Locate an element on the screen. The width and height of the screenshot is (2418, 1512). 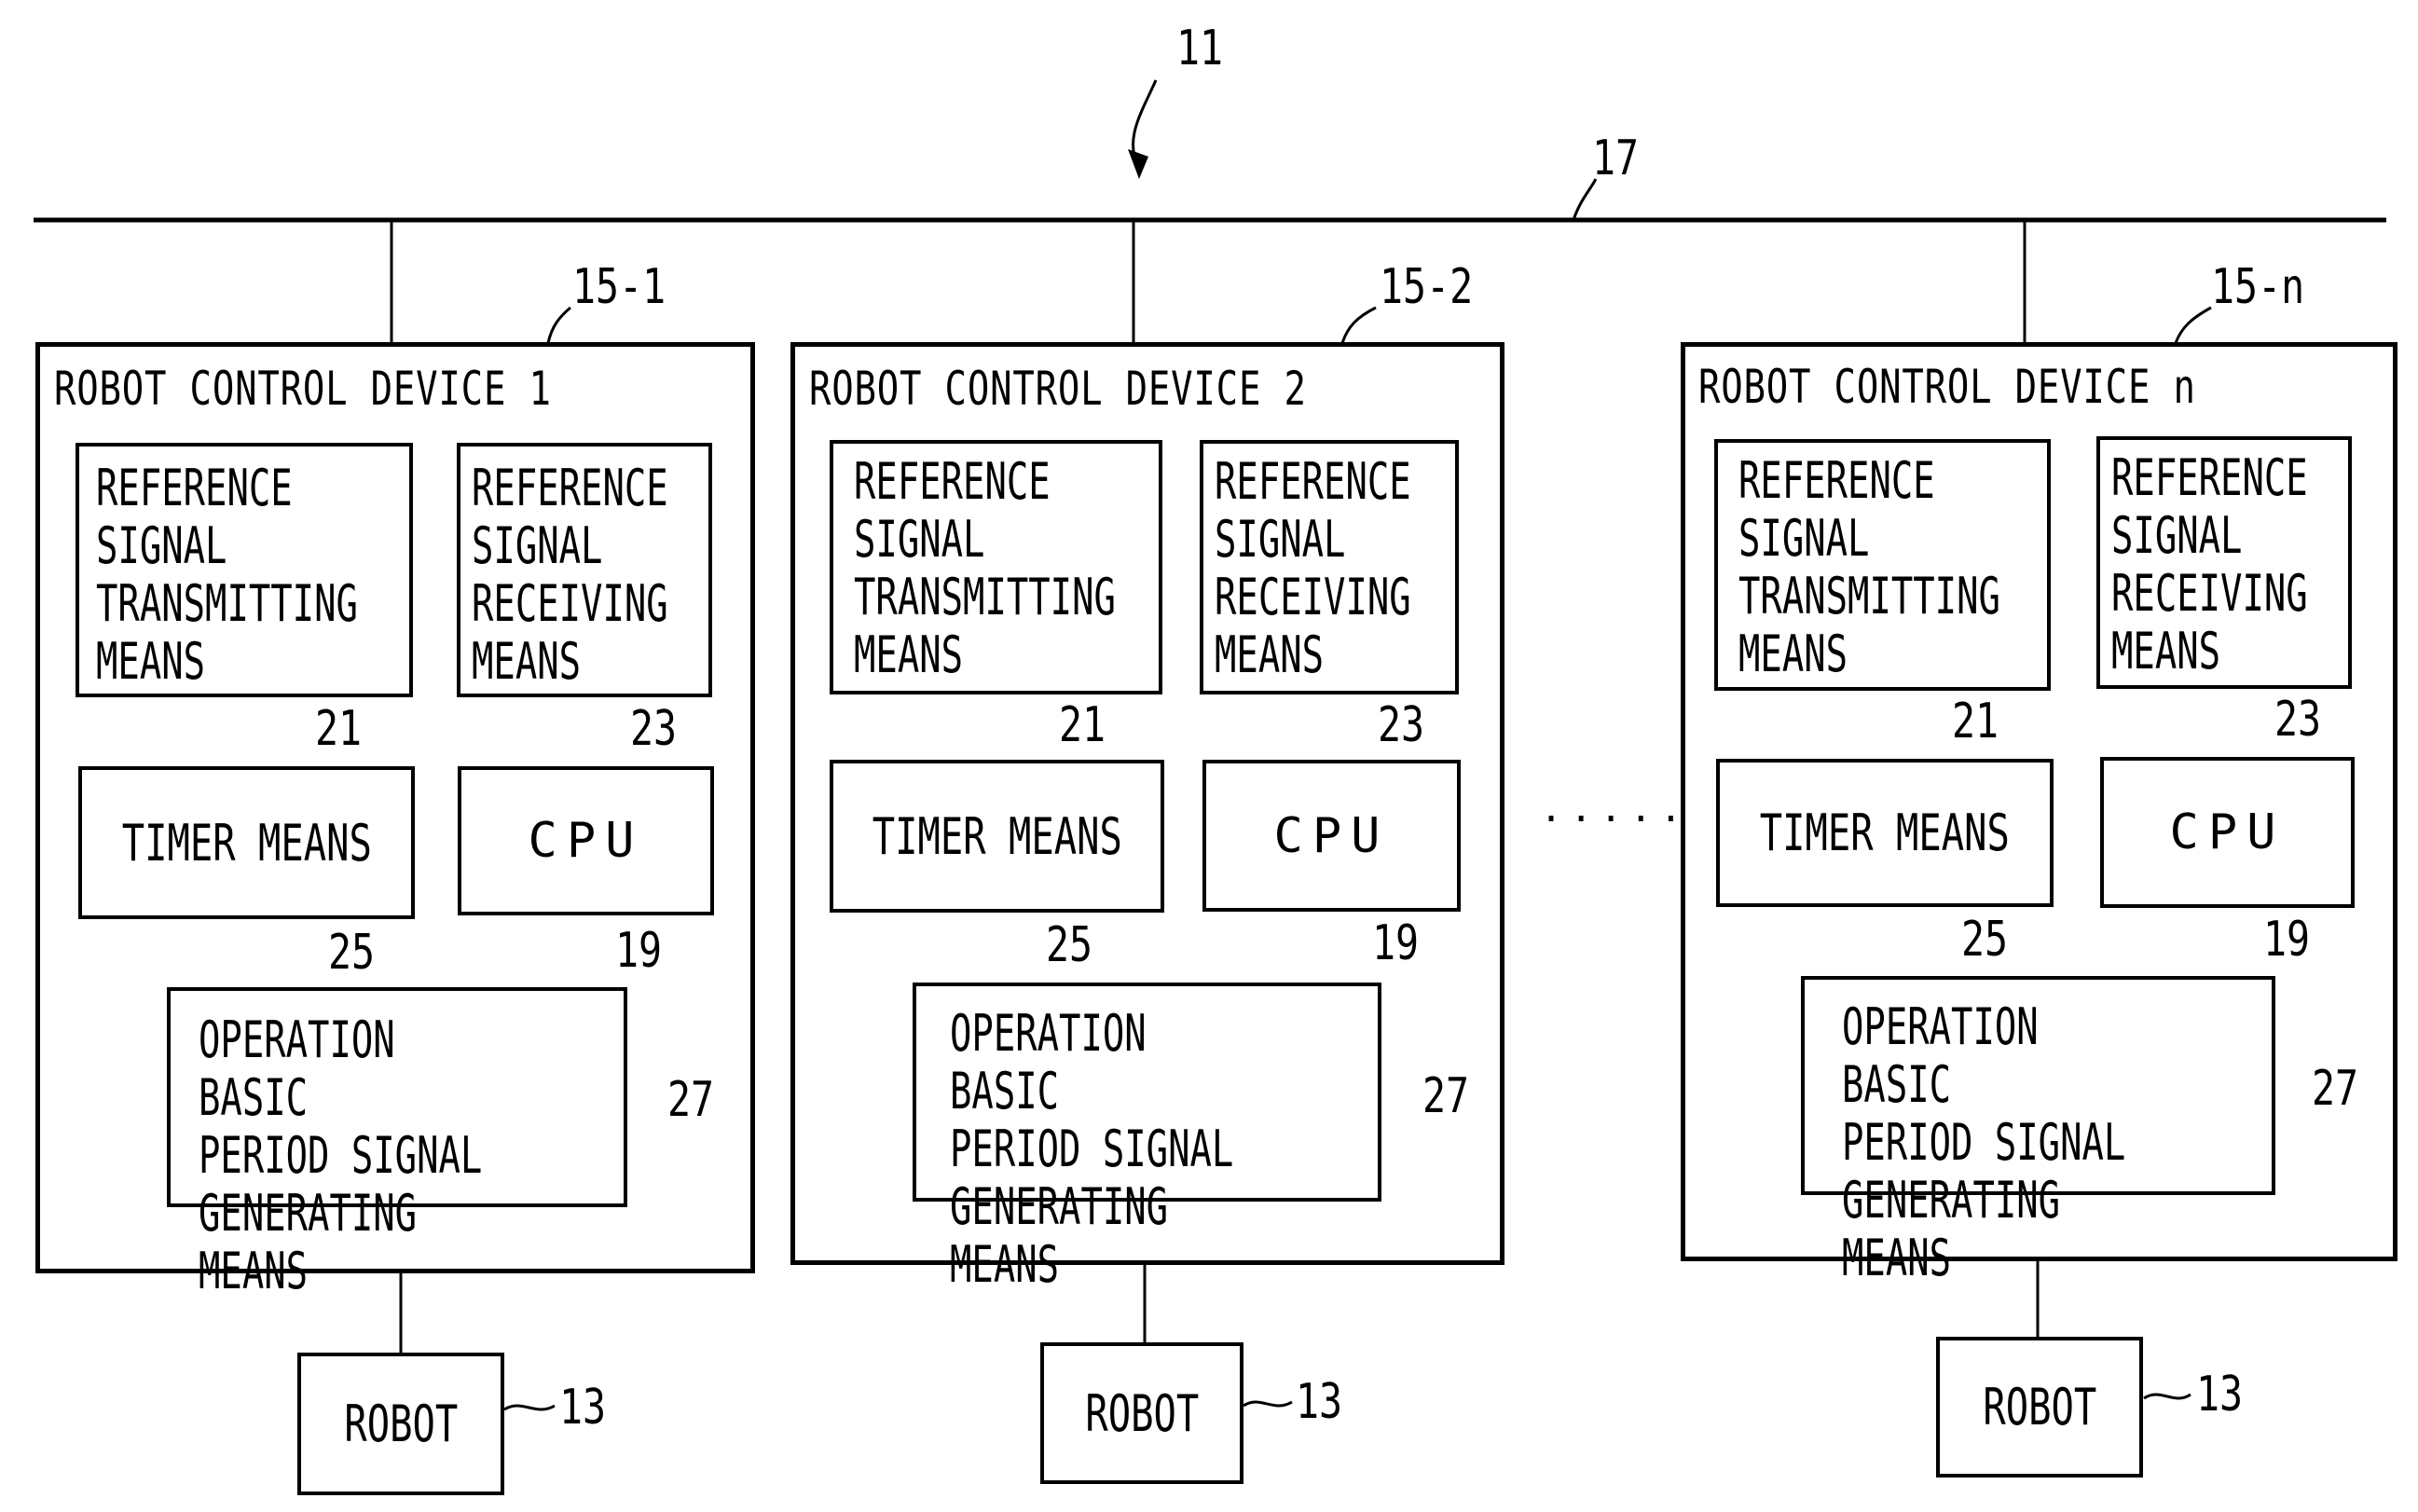
leader-13-d2 is located at coordinates (1268, 1404).